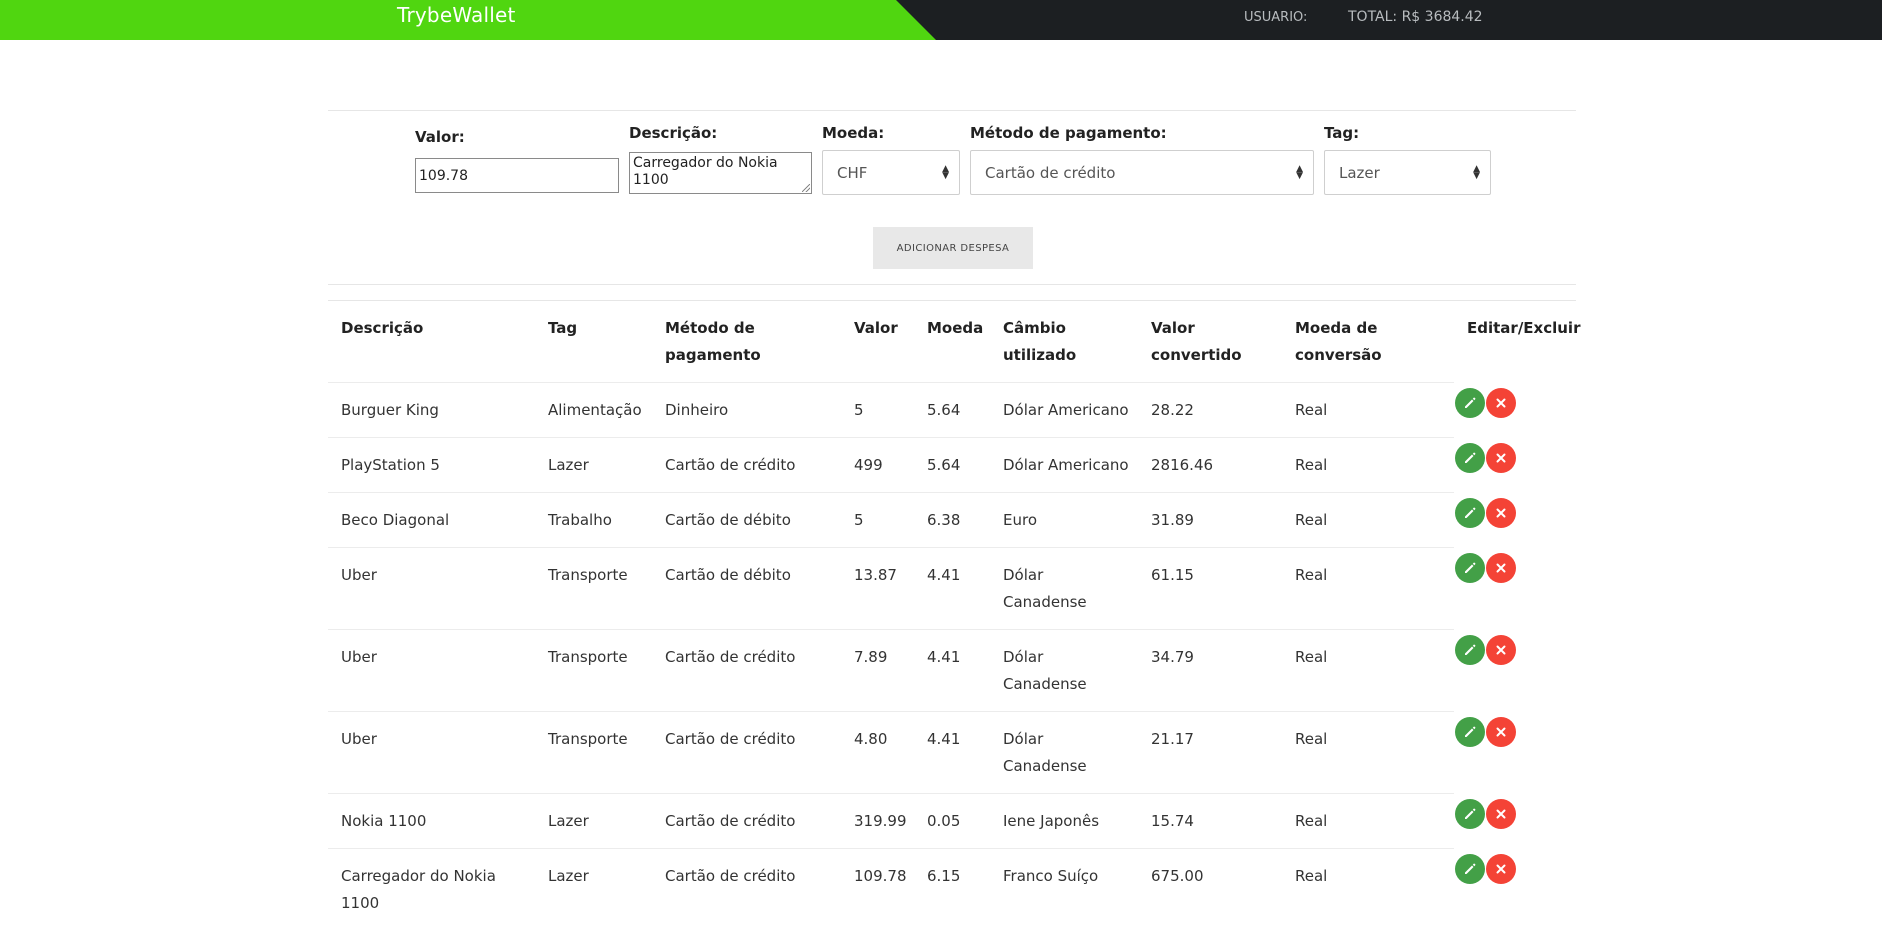  What do you see at coordinates (871, 657) in the screenshot?
I see `cell-valor: 7.89` at bounding box center [871, 657].